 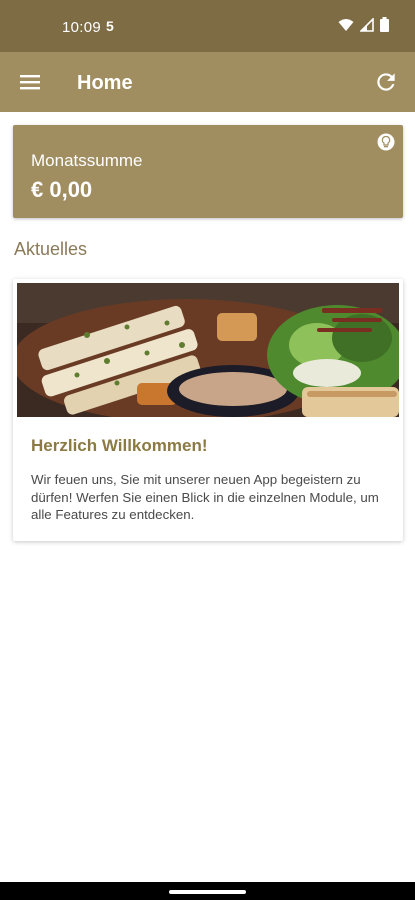 I want to click on lightbulb-icon, so click(x=386, y=142).